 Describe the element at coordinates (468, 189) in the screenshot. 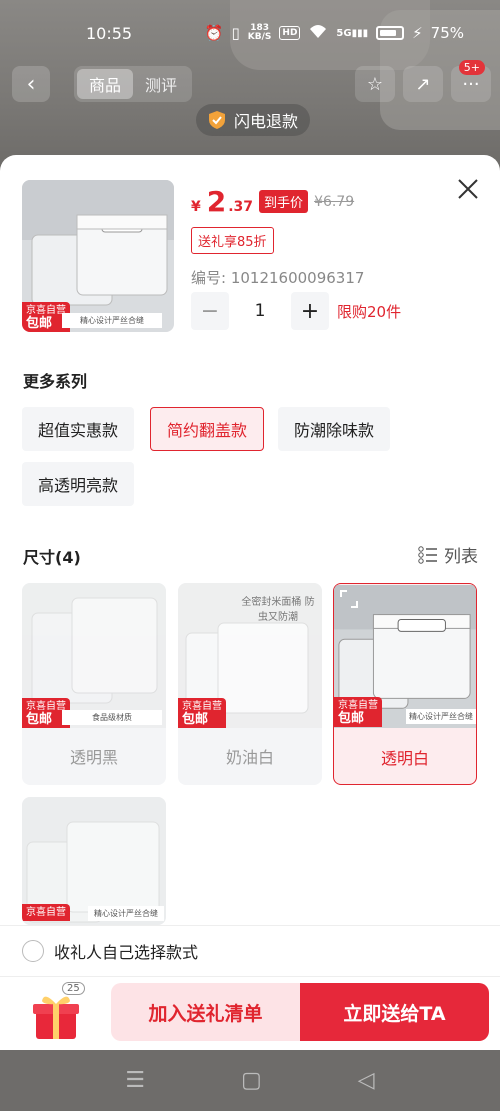

I see `close-icon` at that location.